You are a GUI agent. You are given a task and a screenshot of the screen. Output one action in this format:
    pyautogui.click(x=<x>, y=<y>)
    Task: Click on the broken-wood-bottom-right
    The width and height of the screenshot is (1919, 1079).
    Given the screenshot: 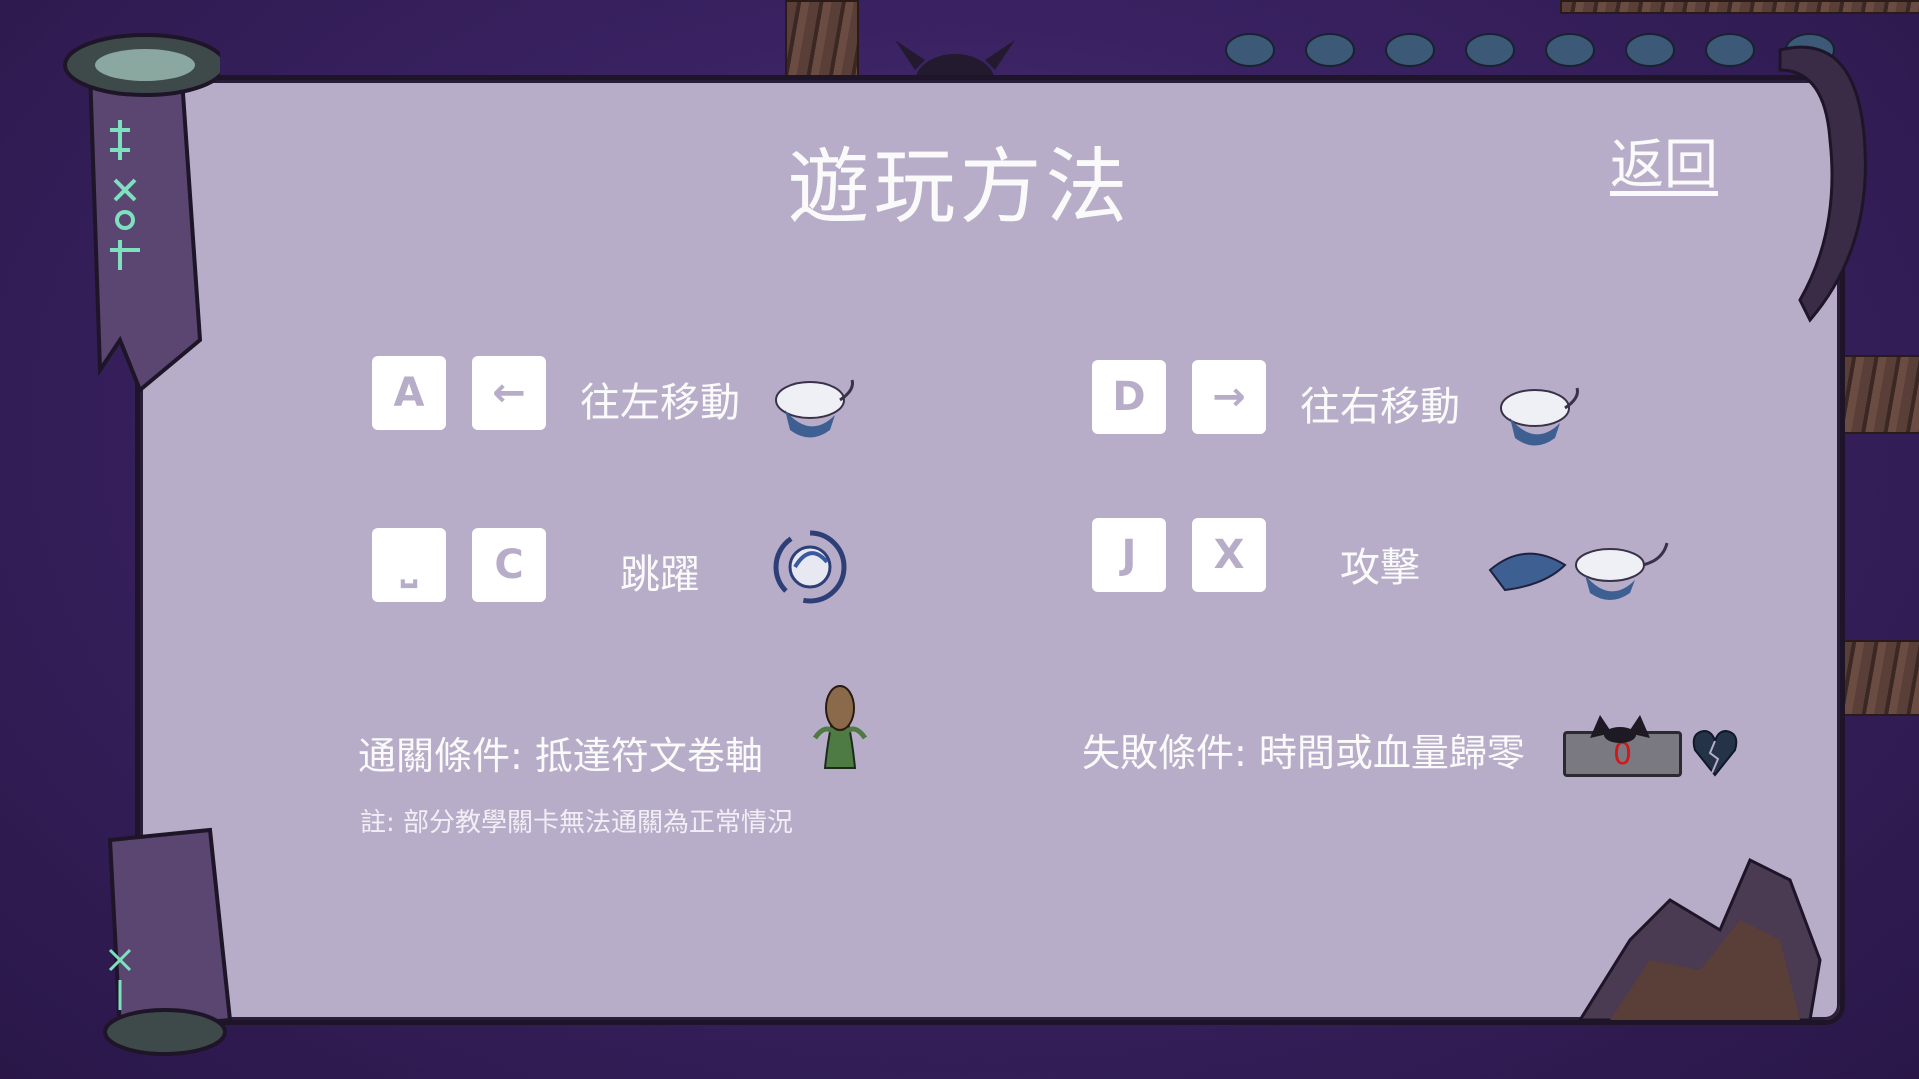 What is the action you would take?
    pyautogui.click(x=1699, y=939)
    